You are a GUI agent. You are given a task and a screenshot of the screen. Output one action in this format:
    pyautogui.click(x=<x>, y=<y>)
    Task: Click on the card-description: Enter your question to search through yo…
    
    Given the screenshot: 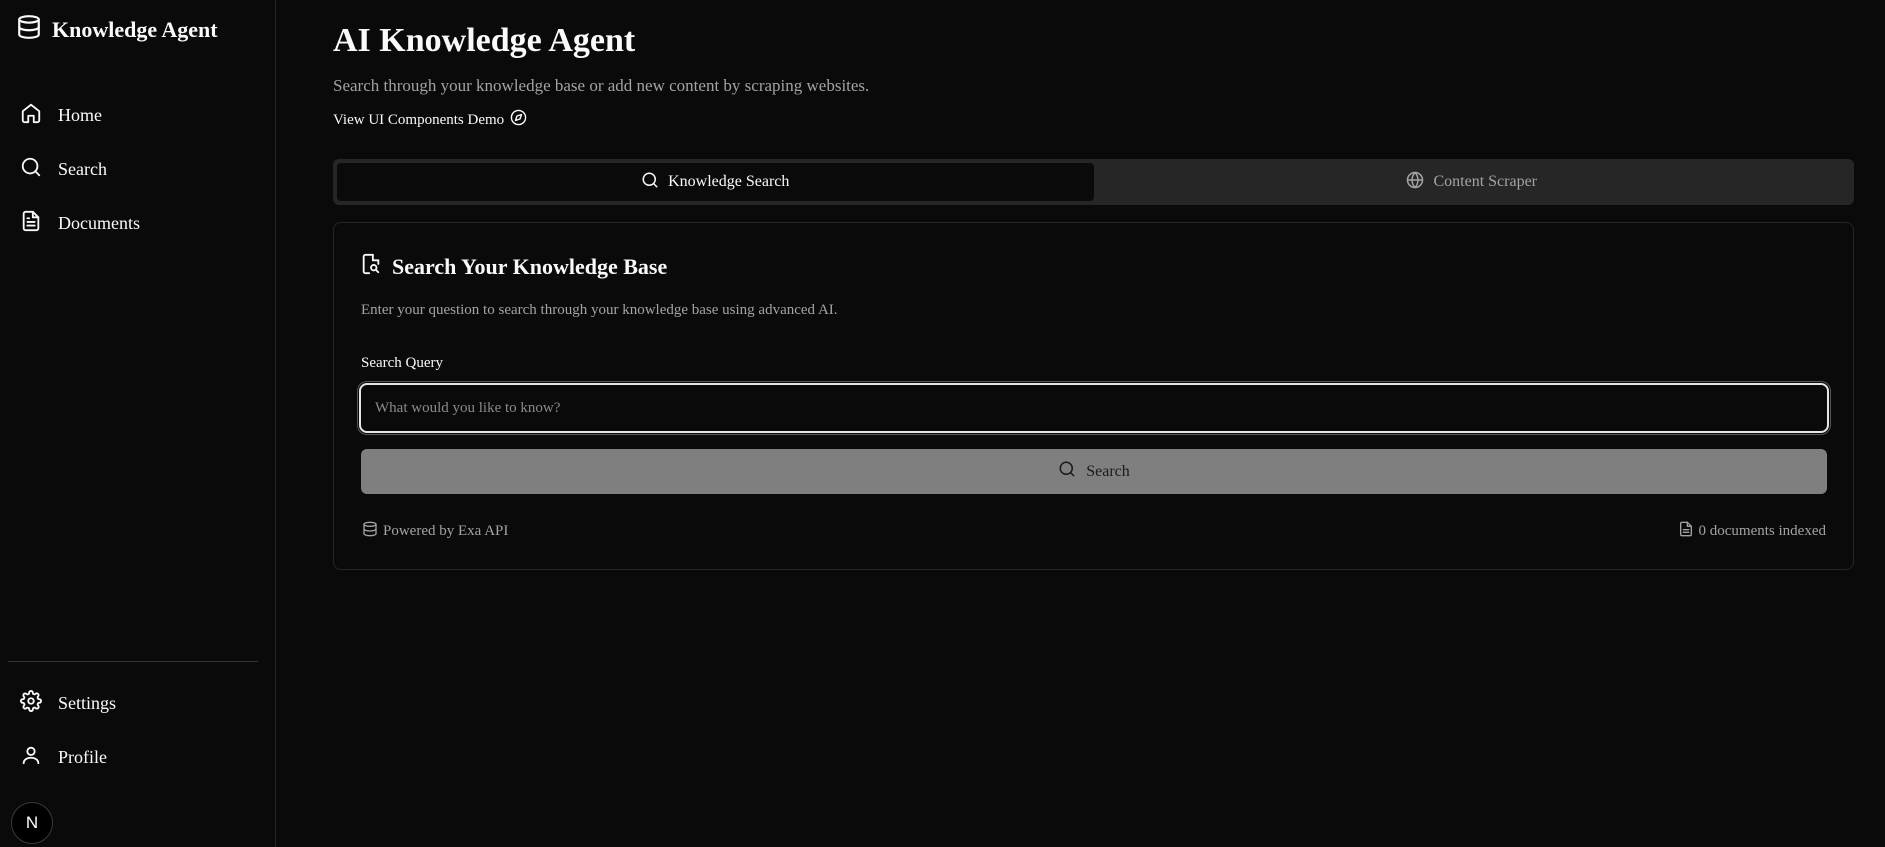 What is the action you would take?
    pyautogui.click(x=599, y=310)
    